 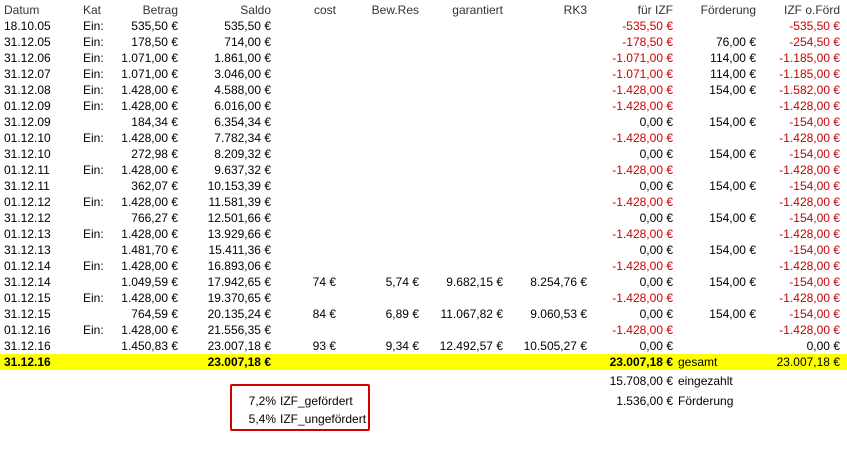 I want to click on col-header-rk3: RK3, so click(x=546, y=10).